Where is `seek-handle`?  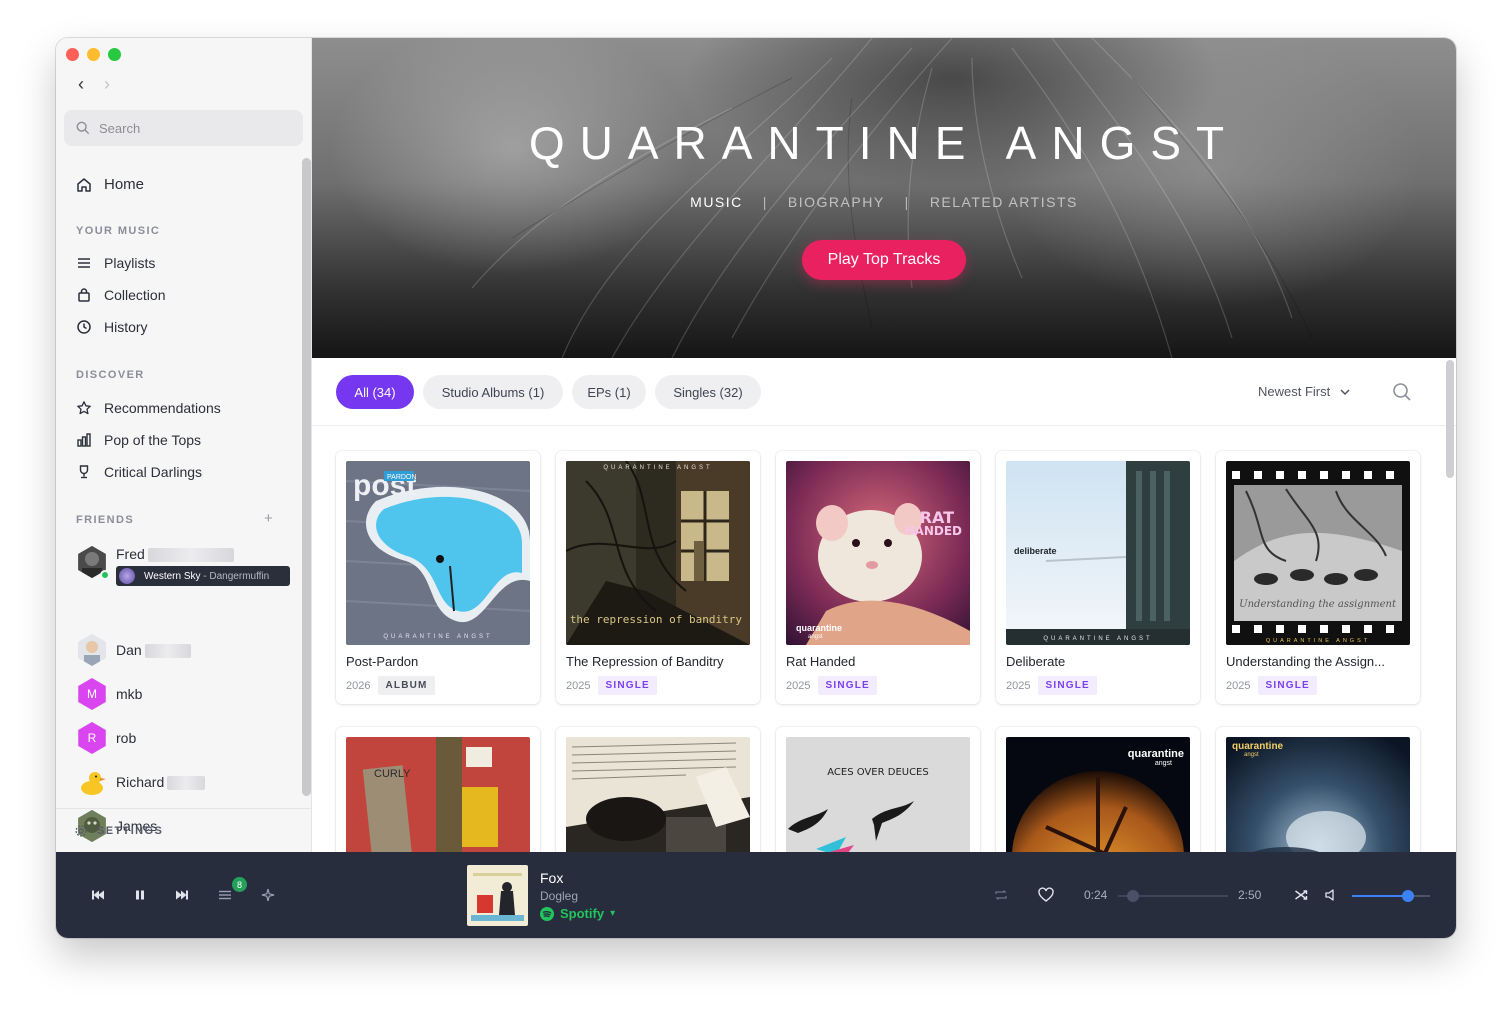 seek-handle is located at coordinates (1133, 896).